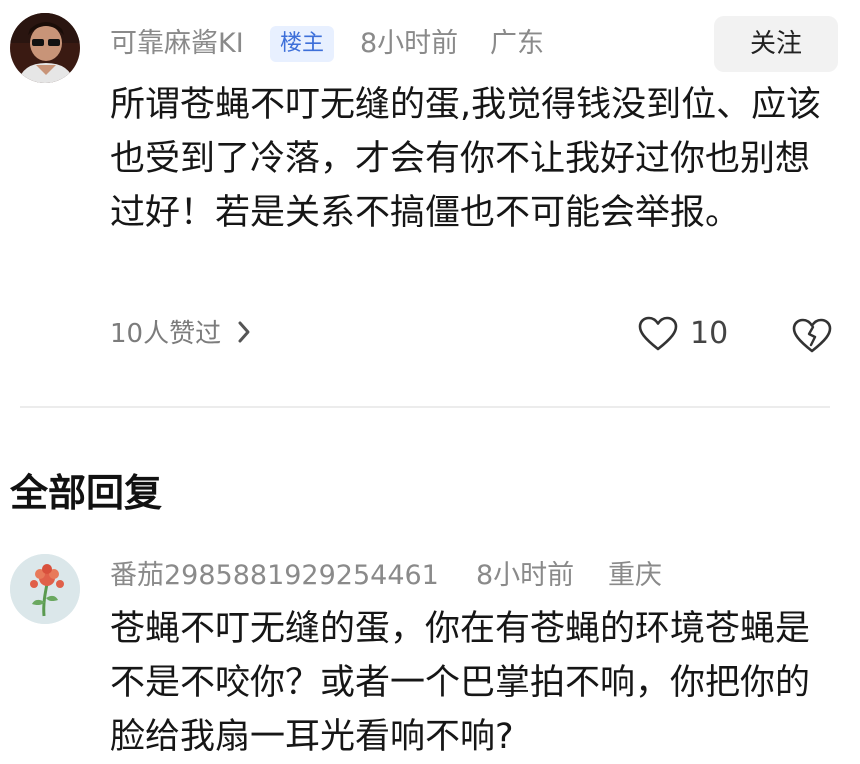  What do you see at coordinates (177, 44) in the screenshot?
I see `username: 可靠麻酱KI` at bounding box center [177, 44].